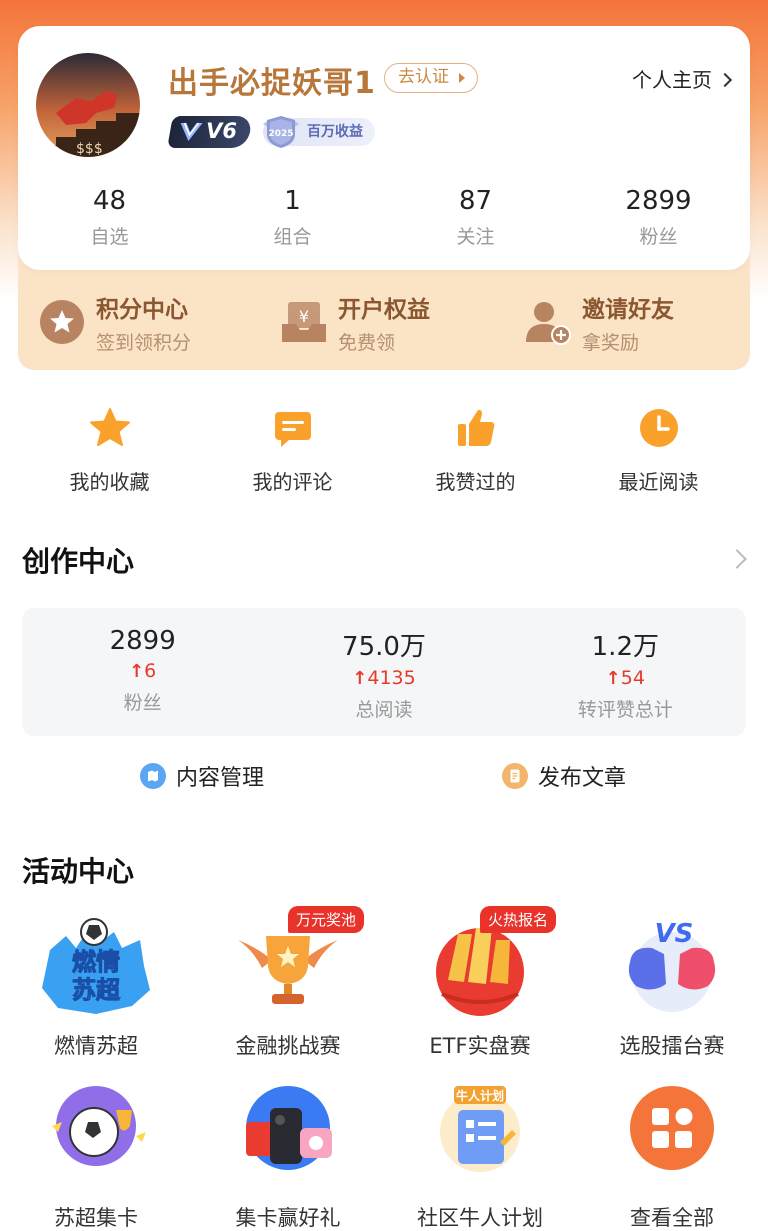  What do you see at coordinates (480, 983) in the screenshot?
I see `activity-etf-live-contest: 火热报名 ETF实盘赛` at bounding box center [480, 983].